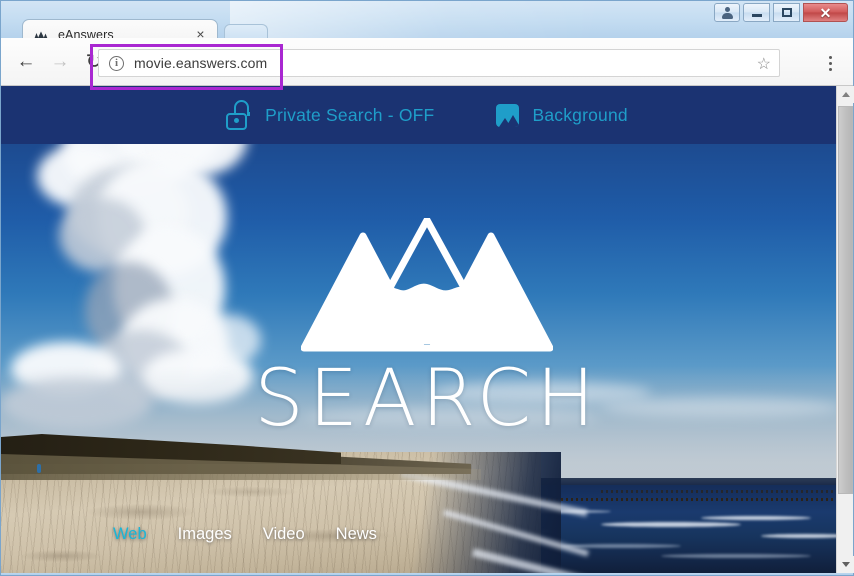 The height and width of the screenshot is (576, 854). I want to click on bookmark-star-icon: ☆, so click(764, 64).